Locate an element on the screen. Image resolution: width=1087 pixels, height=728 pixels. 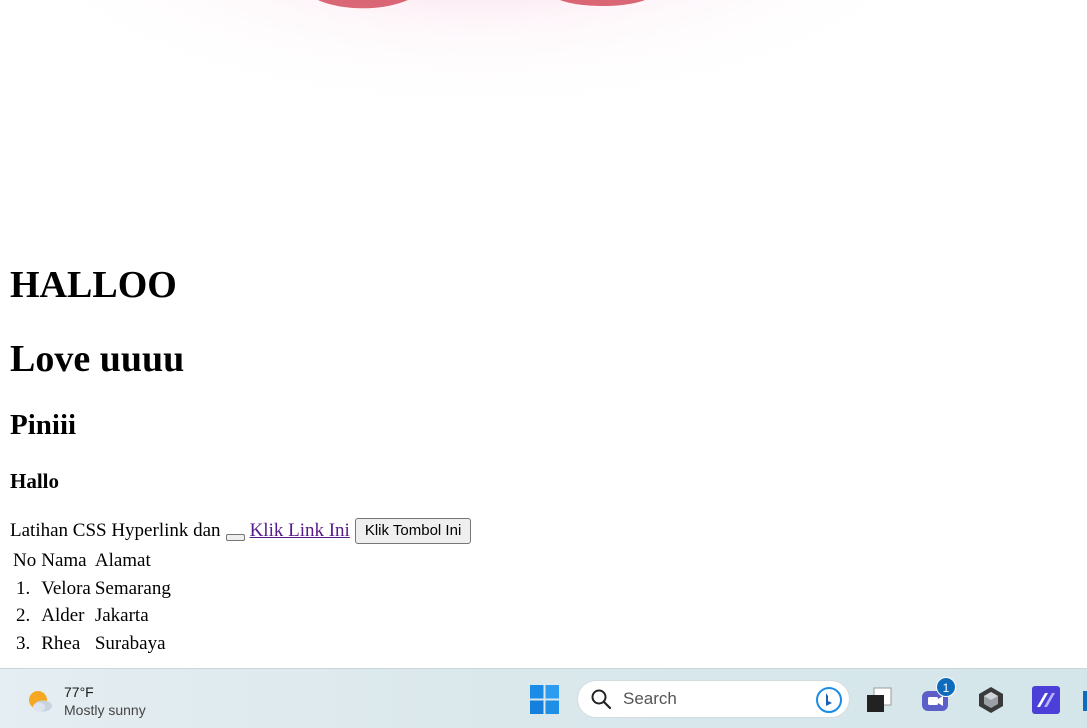
weather-condition: Mostly sunny is located at coordinates (105, 710).